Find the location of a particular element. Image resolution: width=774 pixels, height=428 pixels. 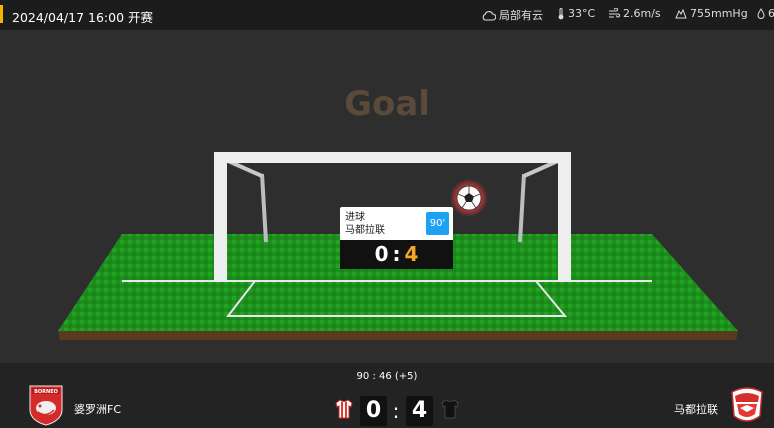

goal-event-card: 进球 马都拉联 90' 0:4 is located at coordinates (396, 238).